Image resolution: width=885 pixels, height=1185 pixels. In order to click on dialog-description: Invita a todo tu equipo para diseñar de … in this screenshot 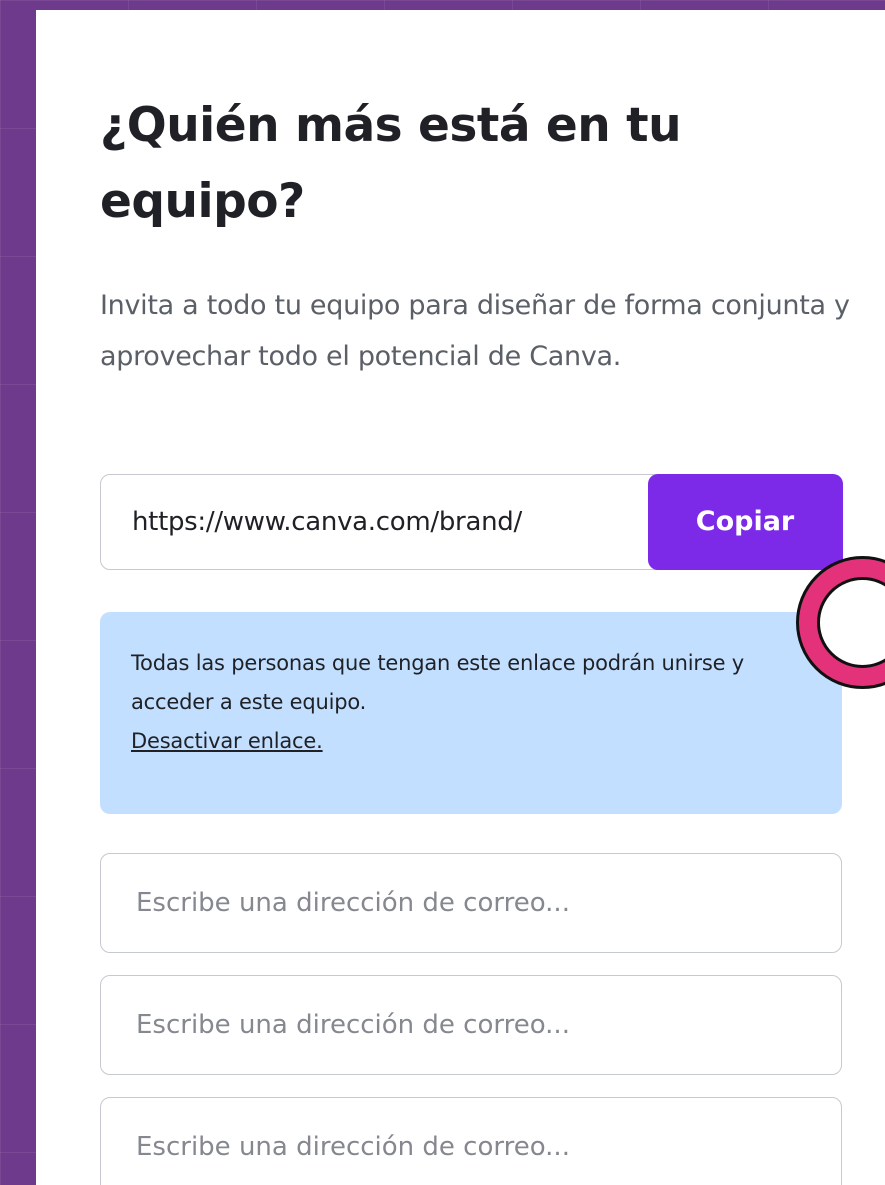, I will do `click(475, 331)`.